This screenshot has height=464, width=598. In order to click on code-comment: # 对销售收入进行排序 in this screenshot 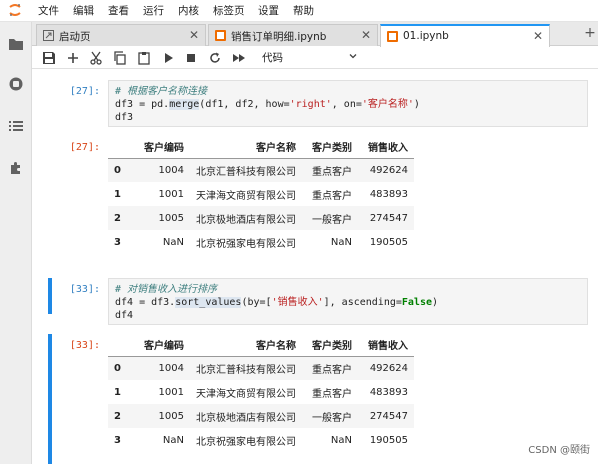, I will do `click(166, 289)`.